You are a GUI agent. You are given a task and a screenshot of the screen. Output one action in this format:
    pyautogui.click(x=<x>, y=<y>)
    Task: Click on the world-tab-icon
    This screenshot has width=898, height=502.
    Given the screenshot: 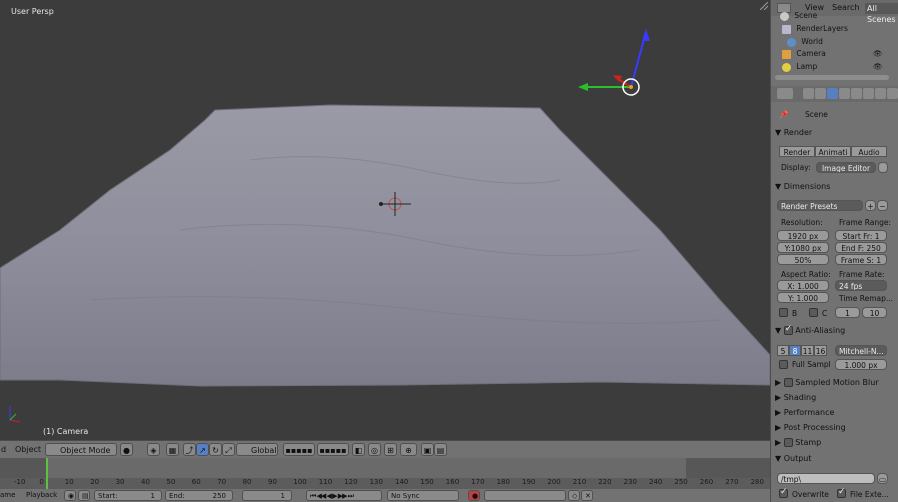 What is the action you would take?
    pyautogui.click(x=844, y=93)
    